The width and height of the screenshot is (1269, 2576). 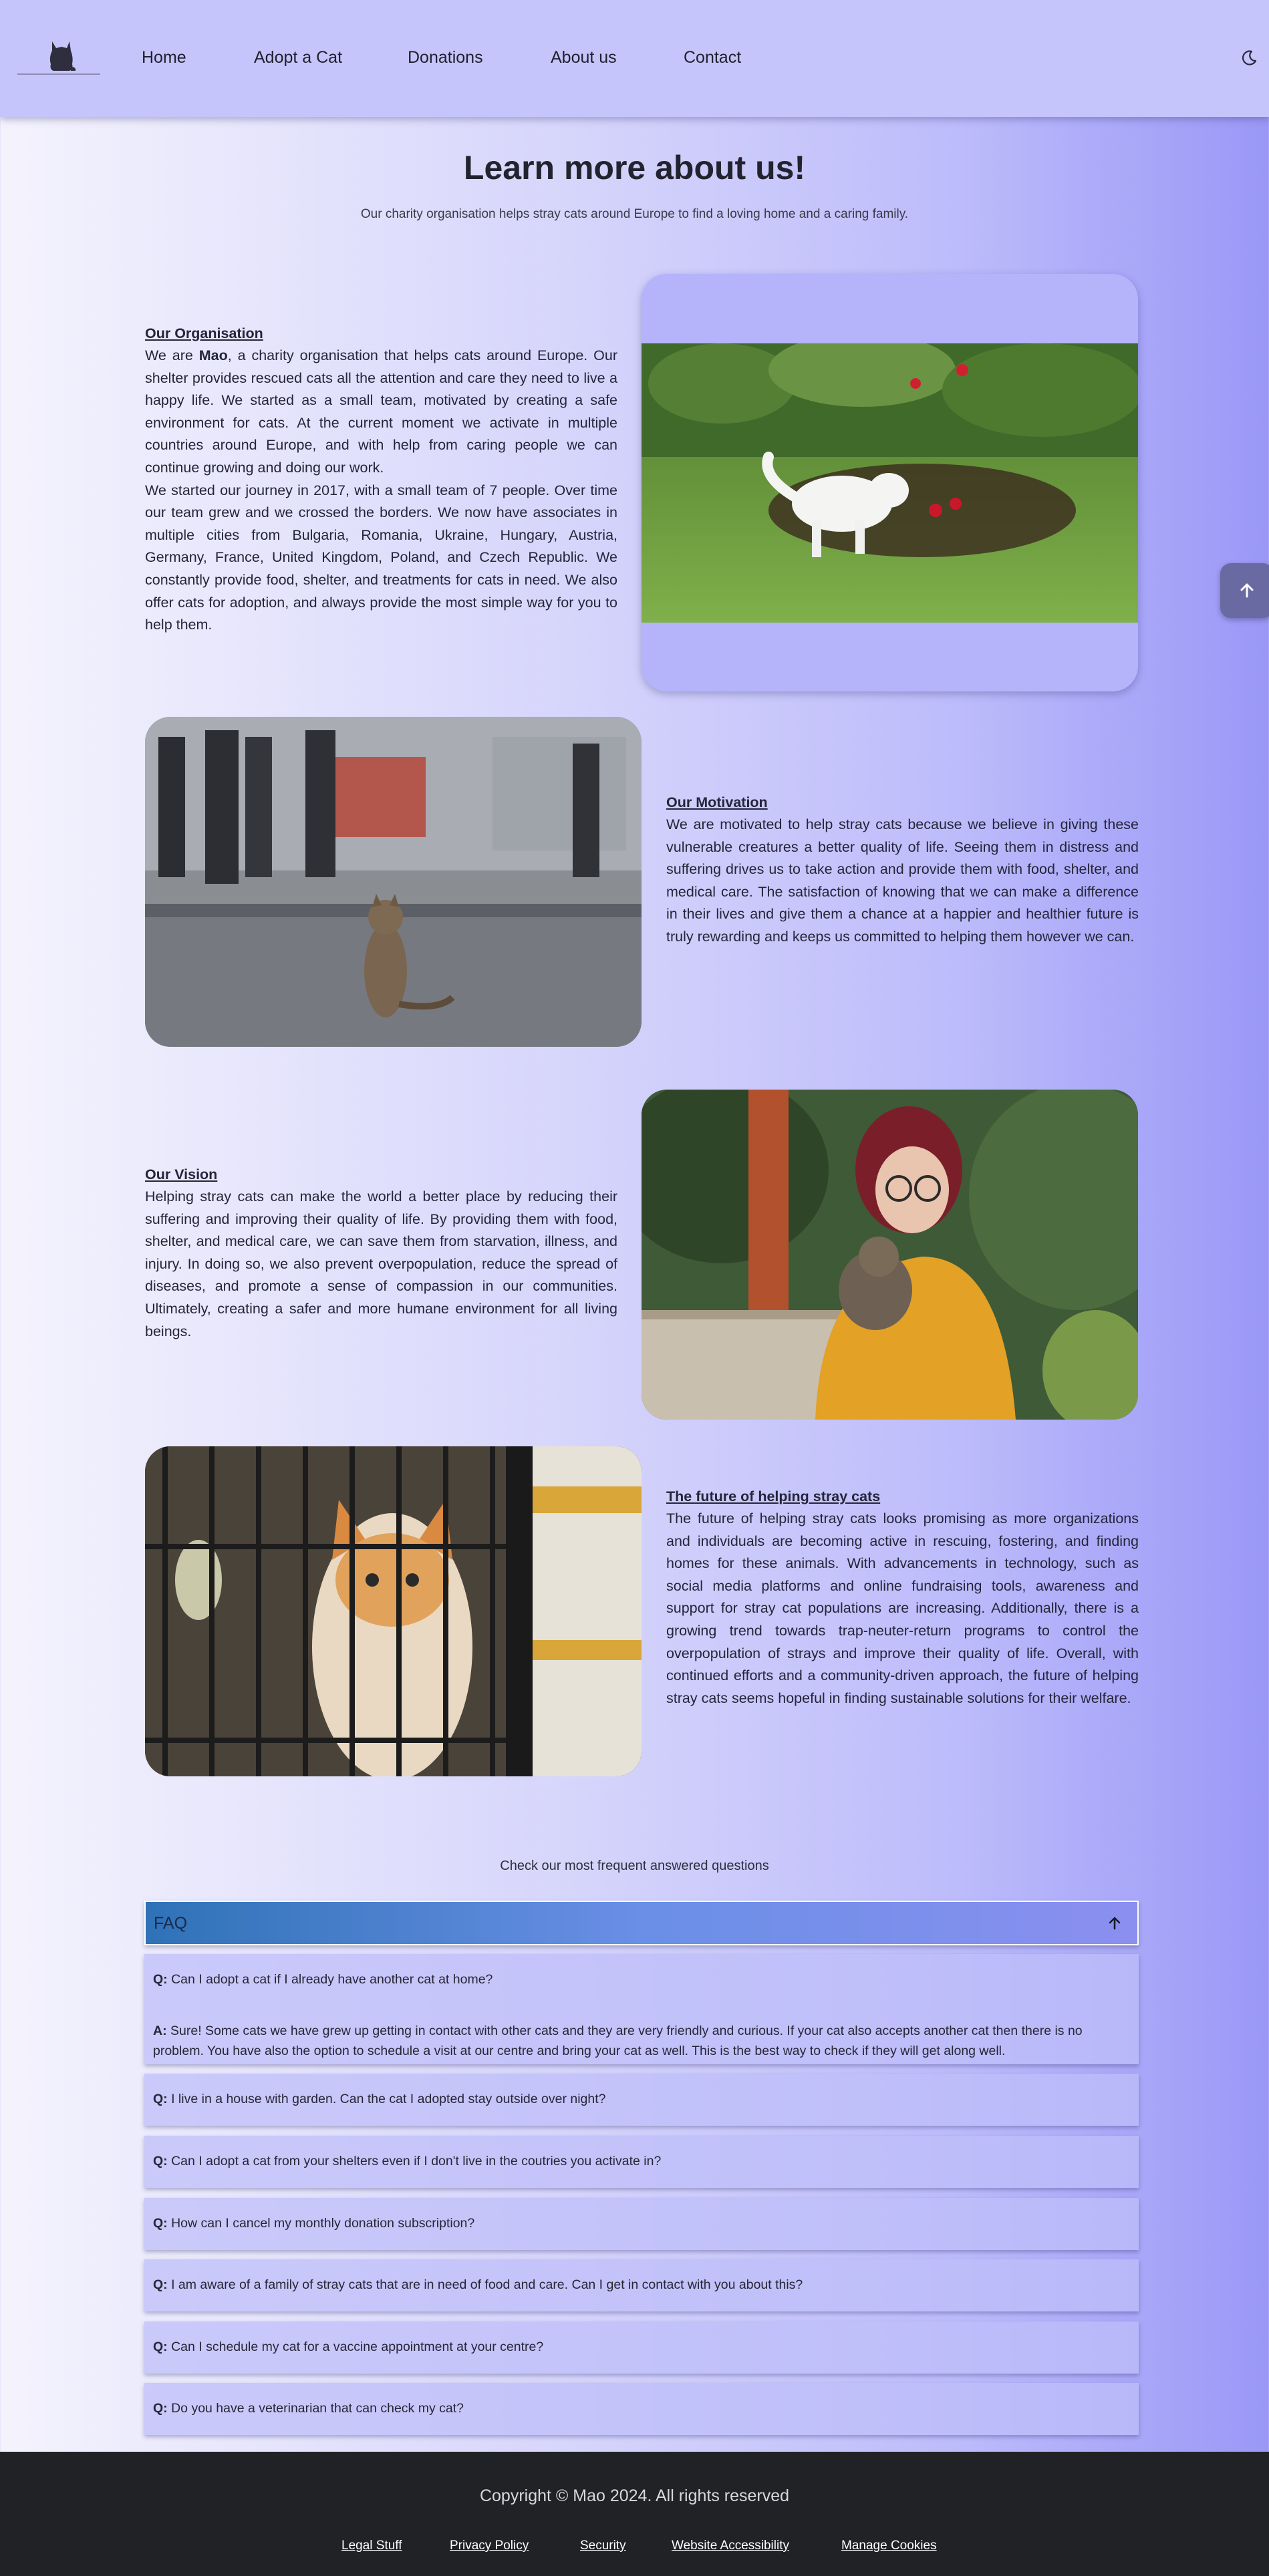 What do you see at coordinates (58, 74) in the screenshot?
I see `logo-underline` at bounding box center [58, 74].